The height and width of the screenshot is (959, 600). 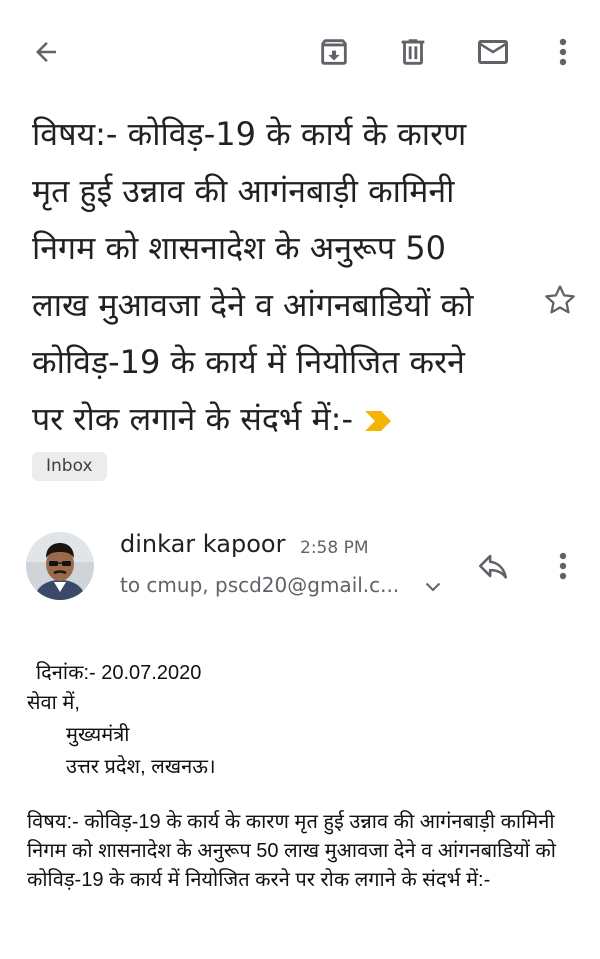 I want to click on mark-unread-icon, so click(x=493, y=52).